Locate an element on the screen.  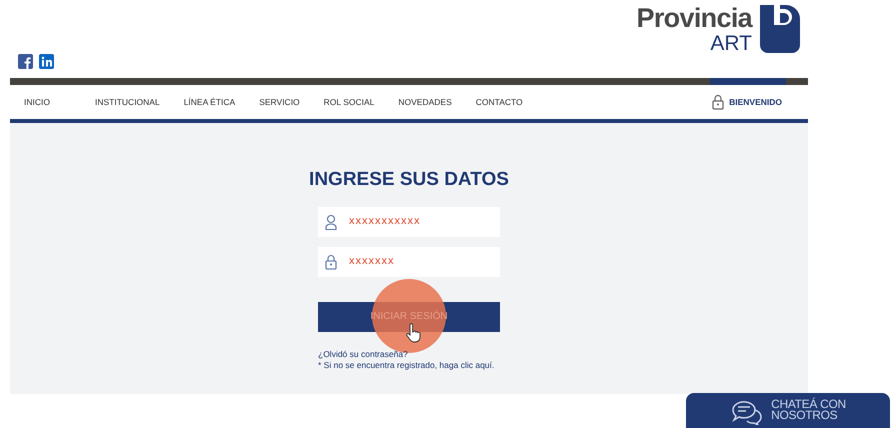
facebook-icon is located at coordinates (25, 61).